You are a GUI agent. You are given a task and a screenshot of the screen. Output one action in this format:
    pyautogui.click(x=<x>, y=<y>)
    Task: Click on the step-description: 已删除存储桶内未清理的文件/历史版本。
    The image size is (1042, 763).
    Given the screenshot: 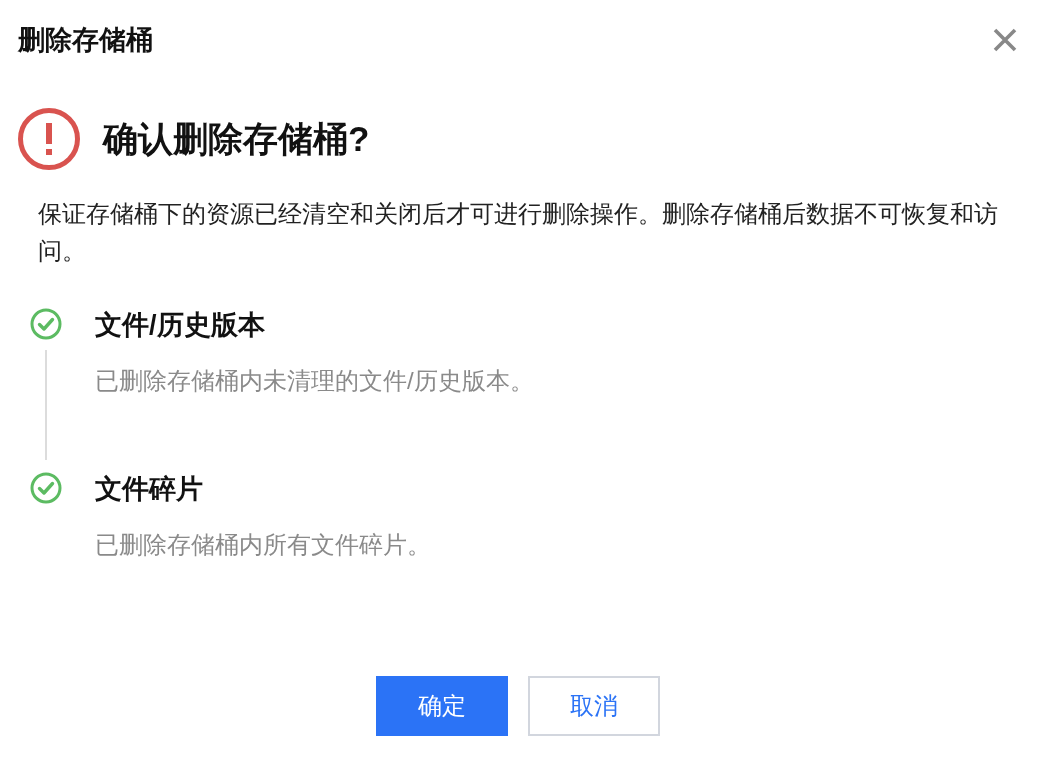 What is the action you would take?
    pyautogui.click(x=314, y=381)
    